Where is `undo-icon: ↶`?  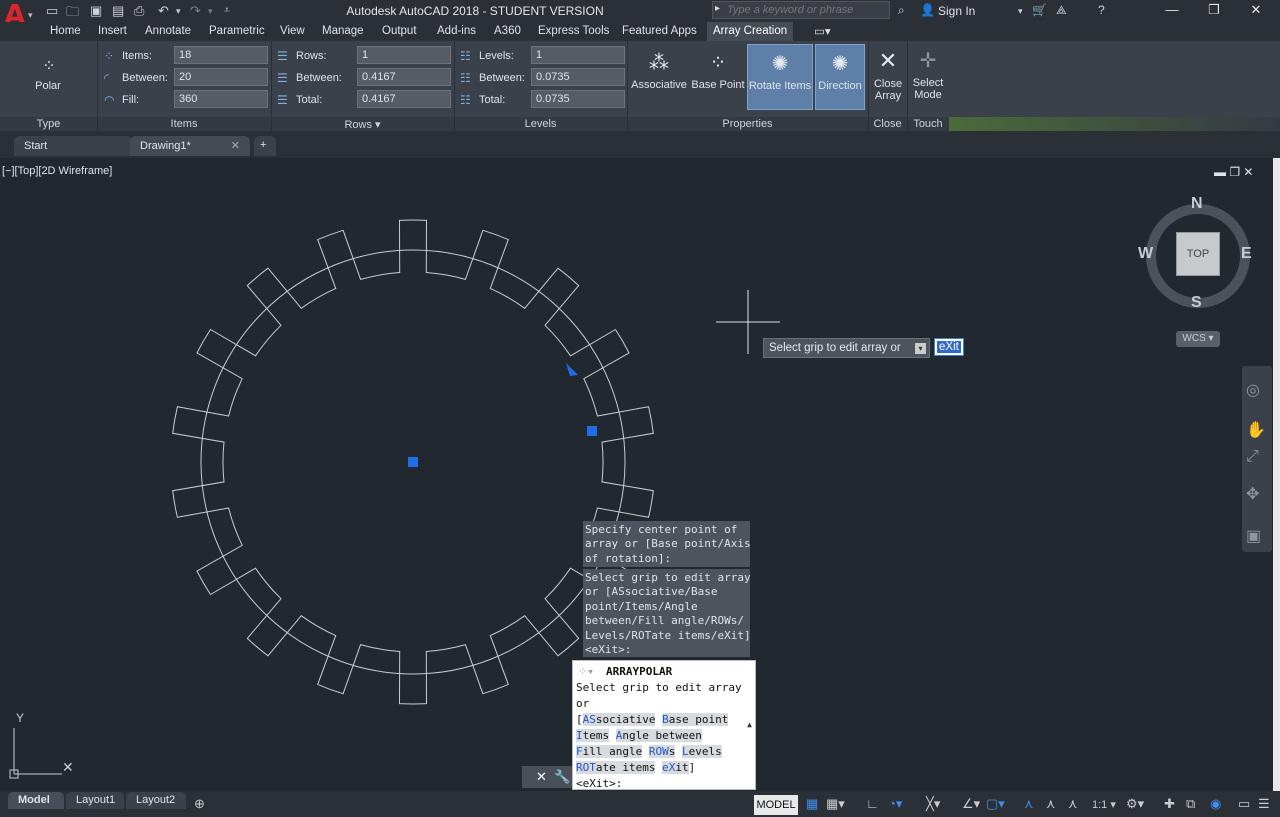 undo-icon: ↶ is located at coordinates (163, 11).